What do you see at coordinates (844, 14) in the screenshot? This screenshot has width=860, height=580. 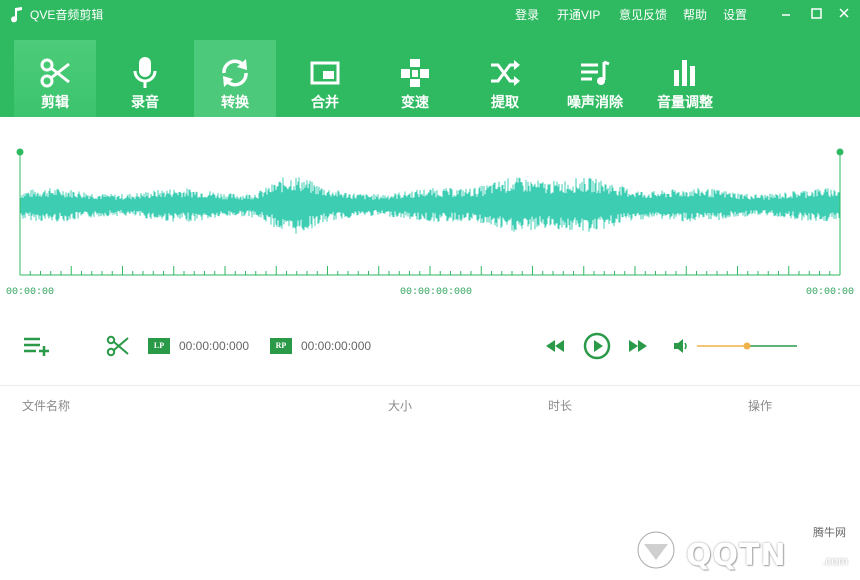 I see `close-icon` at bounding box center [844, 14].